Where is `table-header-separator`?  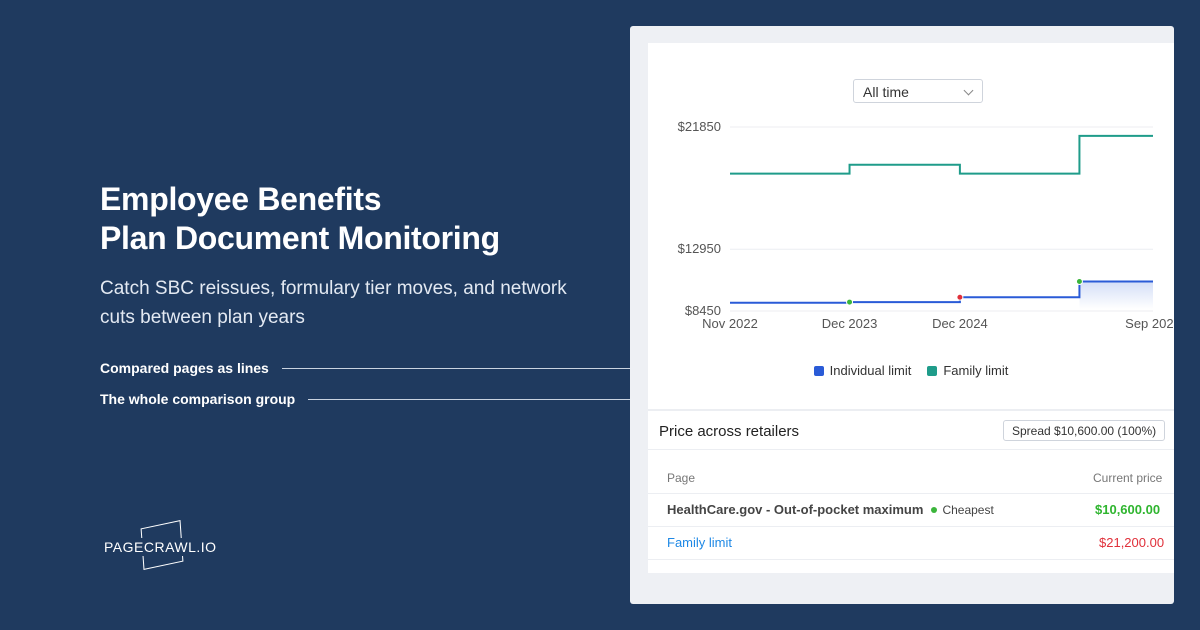
table-header-separator is located at coordinates (911, 493).